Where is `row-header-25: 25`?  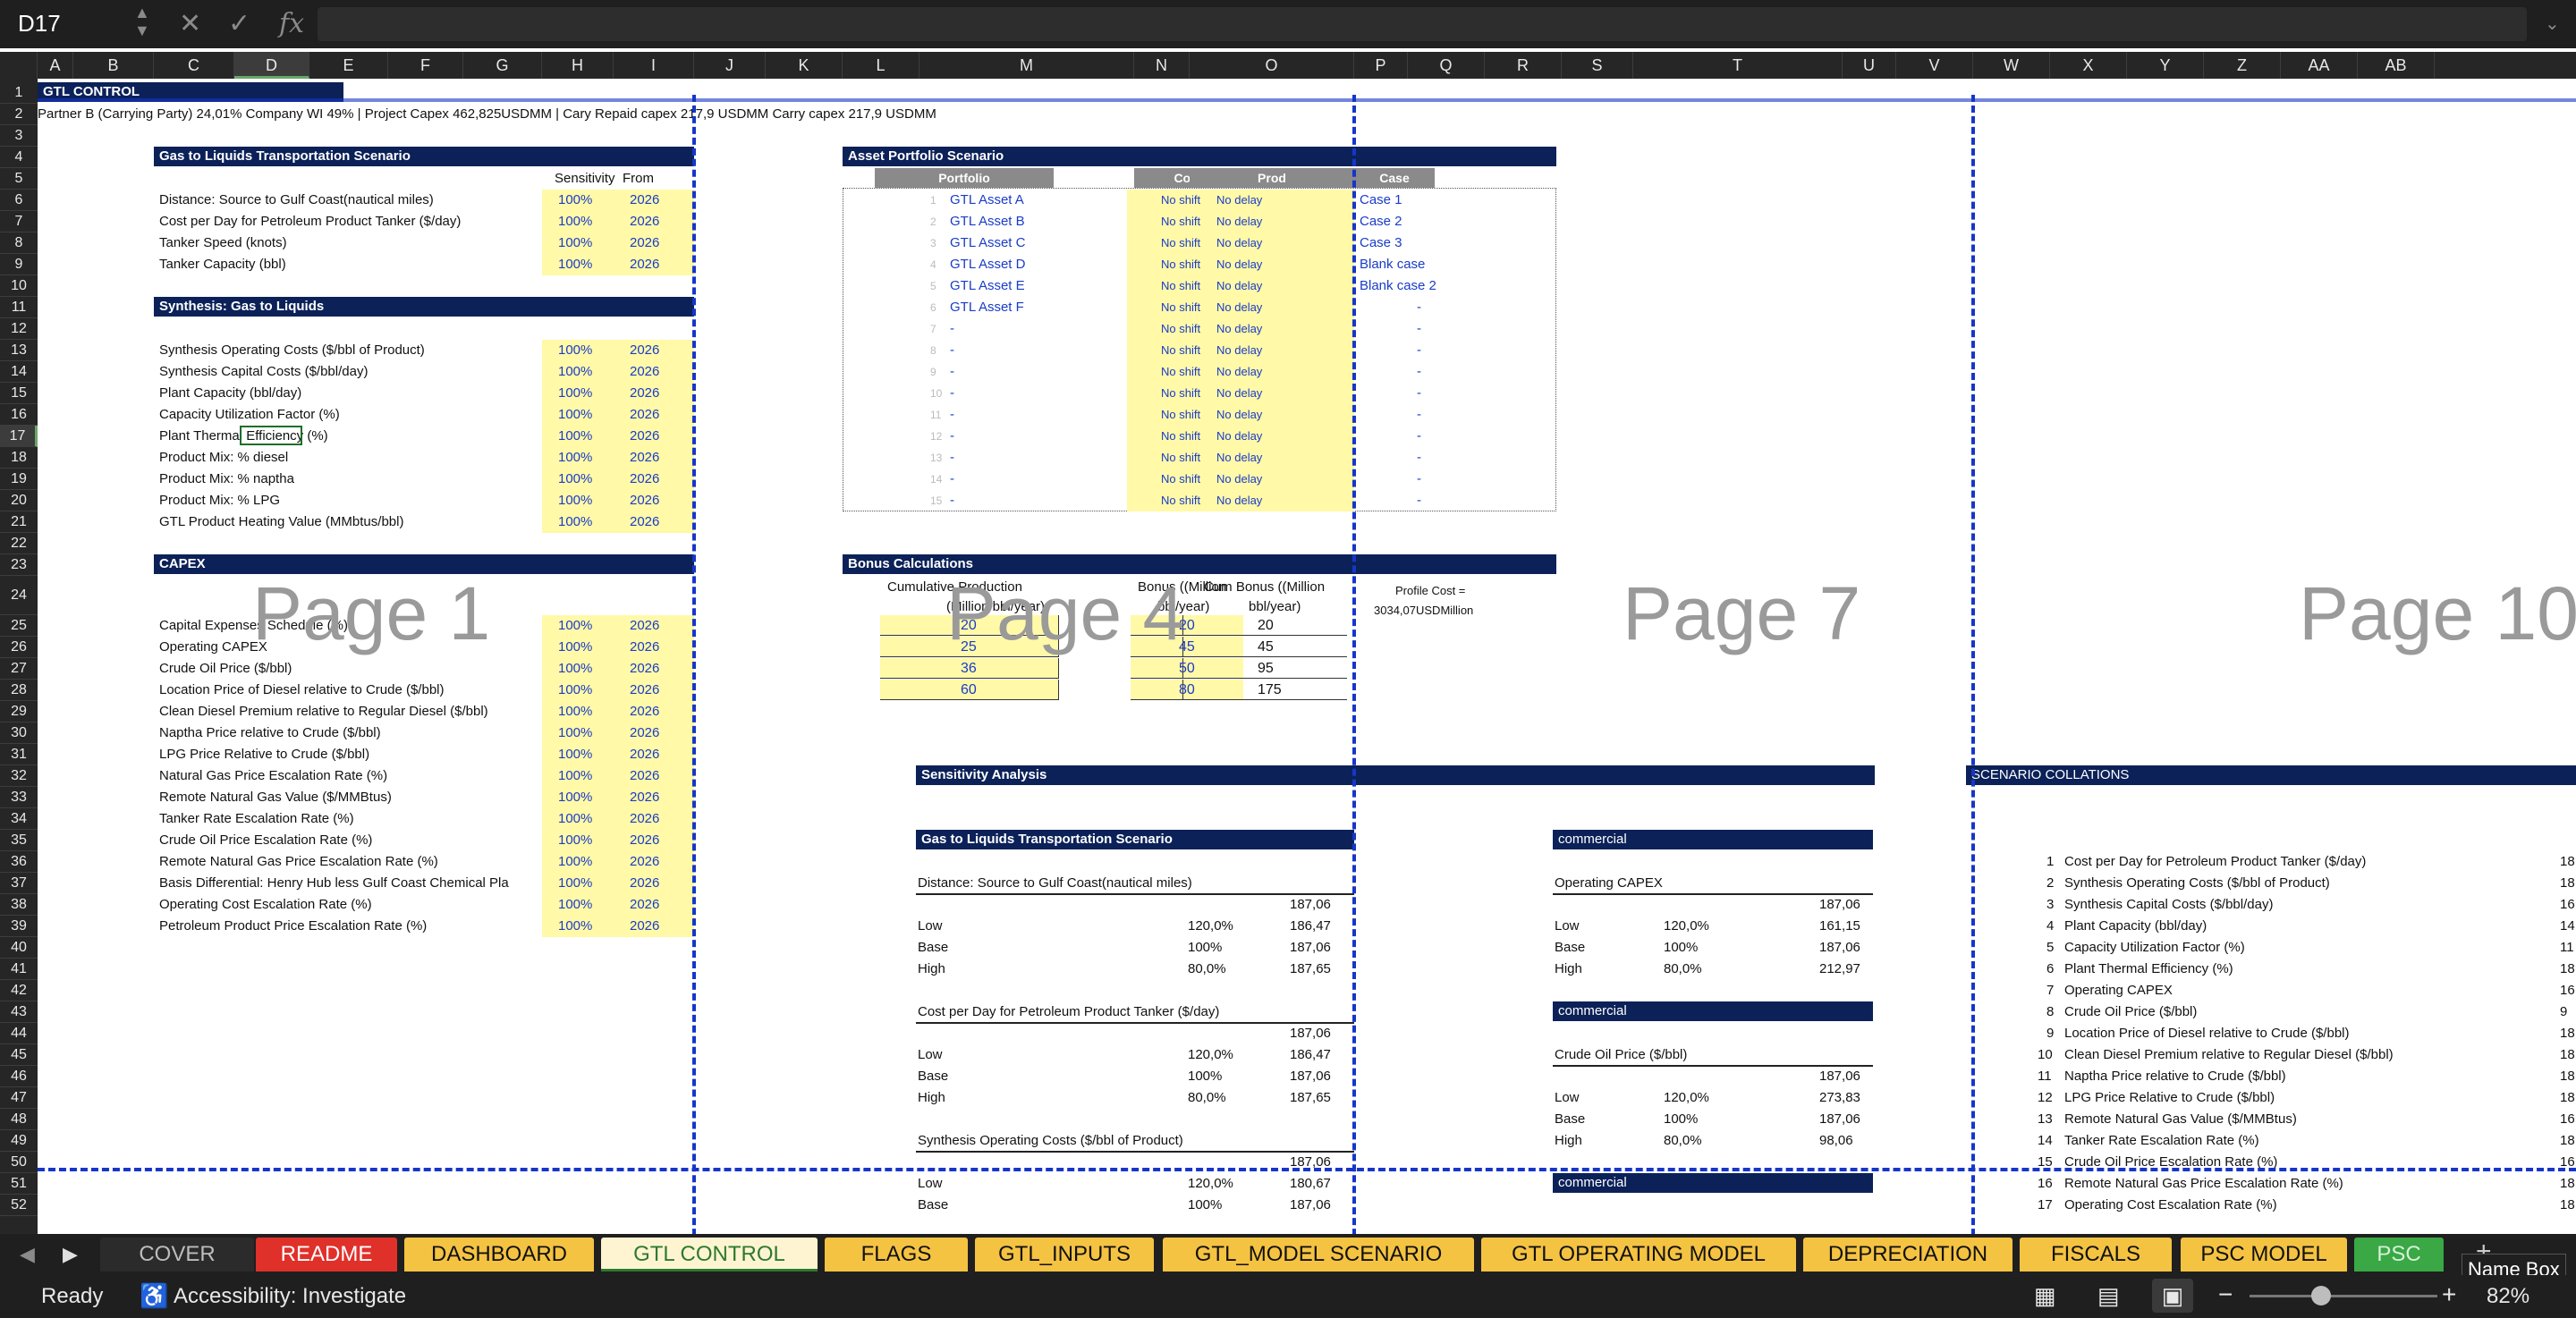
row-header-25: 25 is located at coordinates (19, 626).